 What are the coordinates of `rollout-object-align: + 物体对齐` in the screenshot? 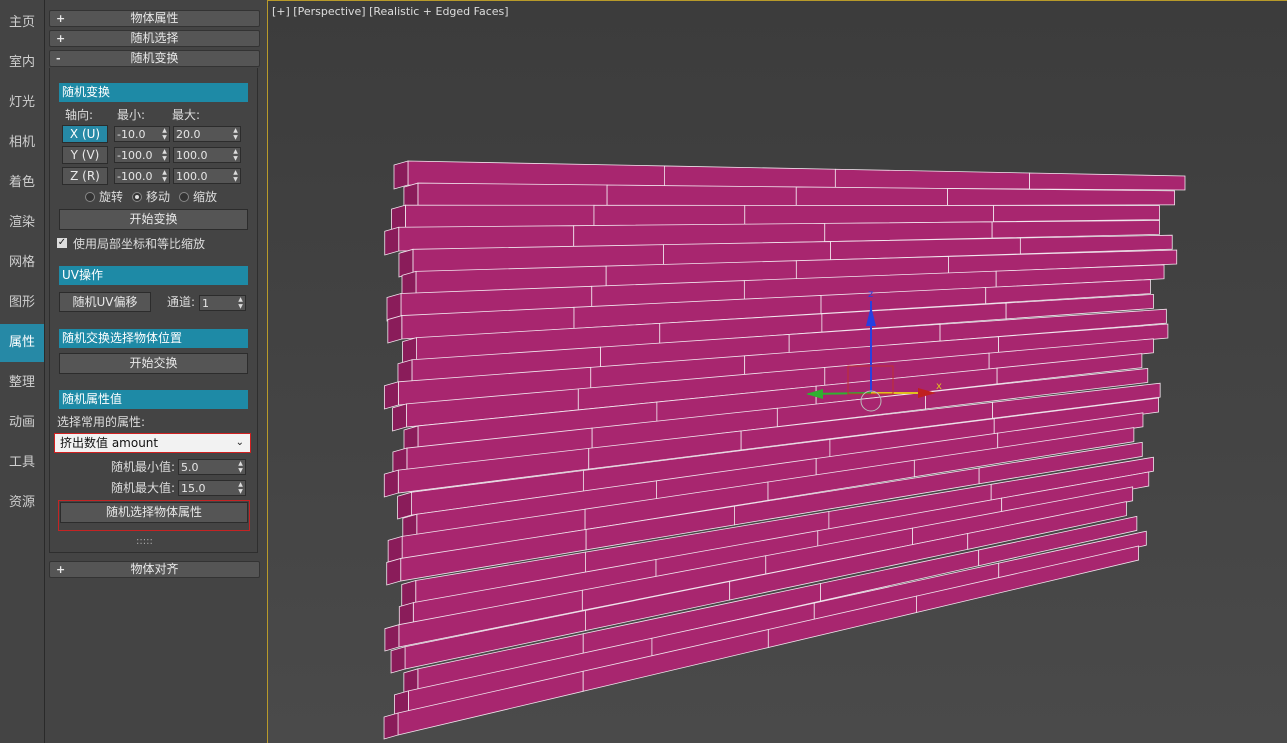 It's located at (154, 569).